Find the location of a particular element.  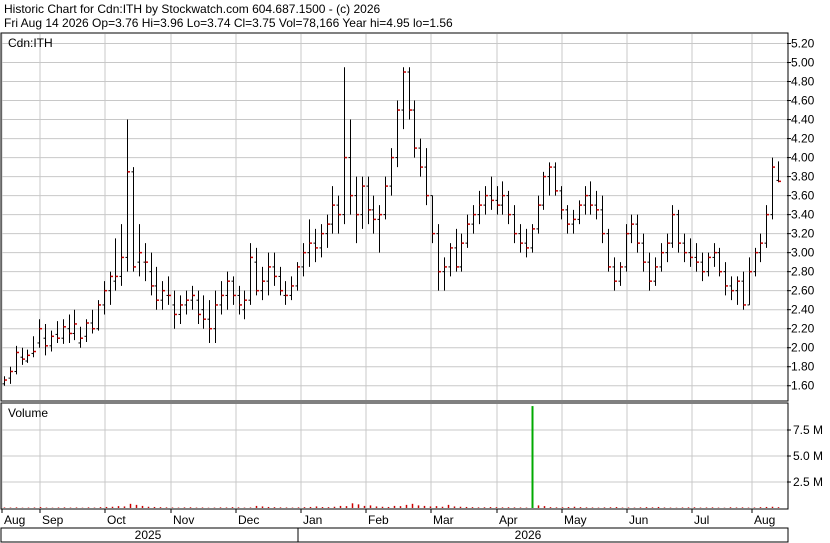

price-tick-label: 4.60 is located at coordinates (803, 101).